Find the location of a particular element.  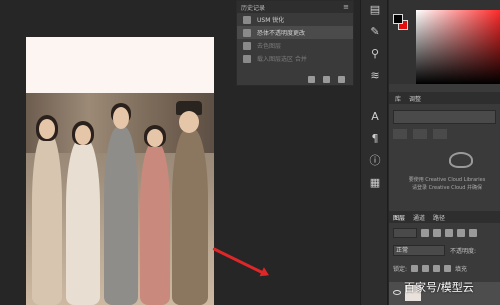

history-item: USM 锐化 is located at coordinates (295, 19).